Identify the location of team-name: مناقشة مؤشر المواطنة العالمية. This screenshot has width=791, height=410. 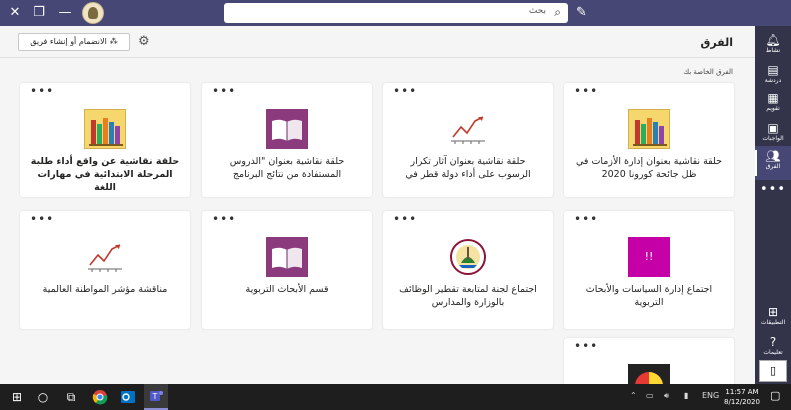
(105, 289).